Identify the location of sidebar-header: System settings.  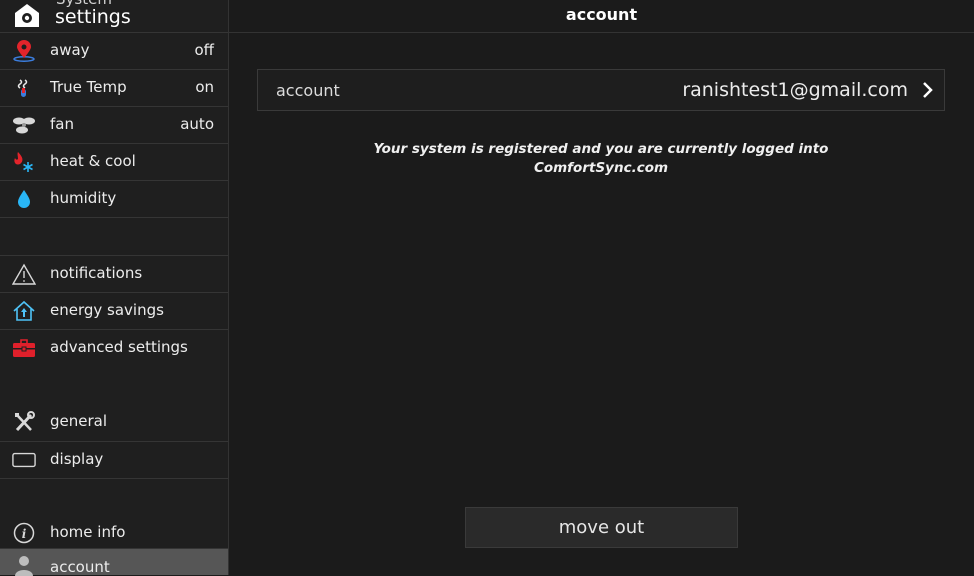
(114, 16).